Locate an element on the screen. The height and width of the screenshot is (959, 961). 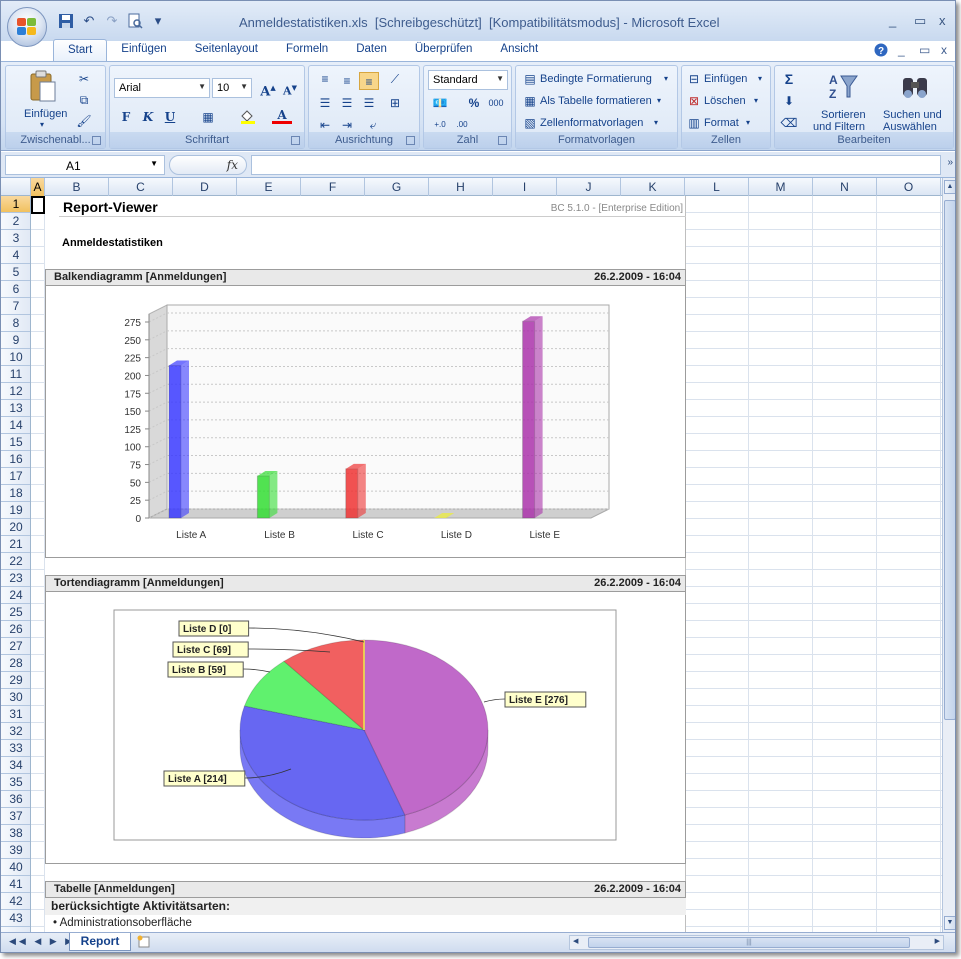
tab-formeln: Formeln is located at coordinates (307, 50).